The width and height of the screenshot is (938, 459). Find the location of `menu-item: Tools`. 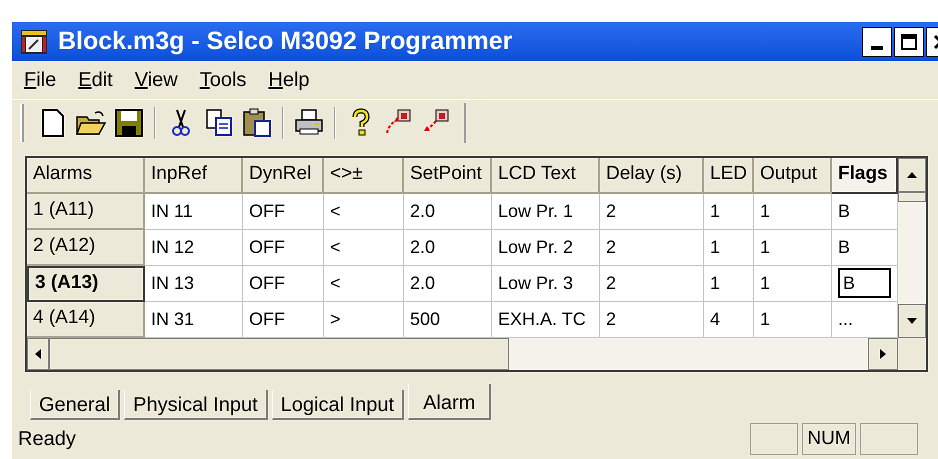

menu-item: Tools is located at coordinates (223, 79).